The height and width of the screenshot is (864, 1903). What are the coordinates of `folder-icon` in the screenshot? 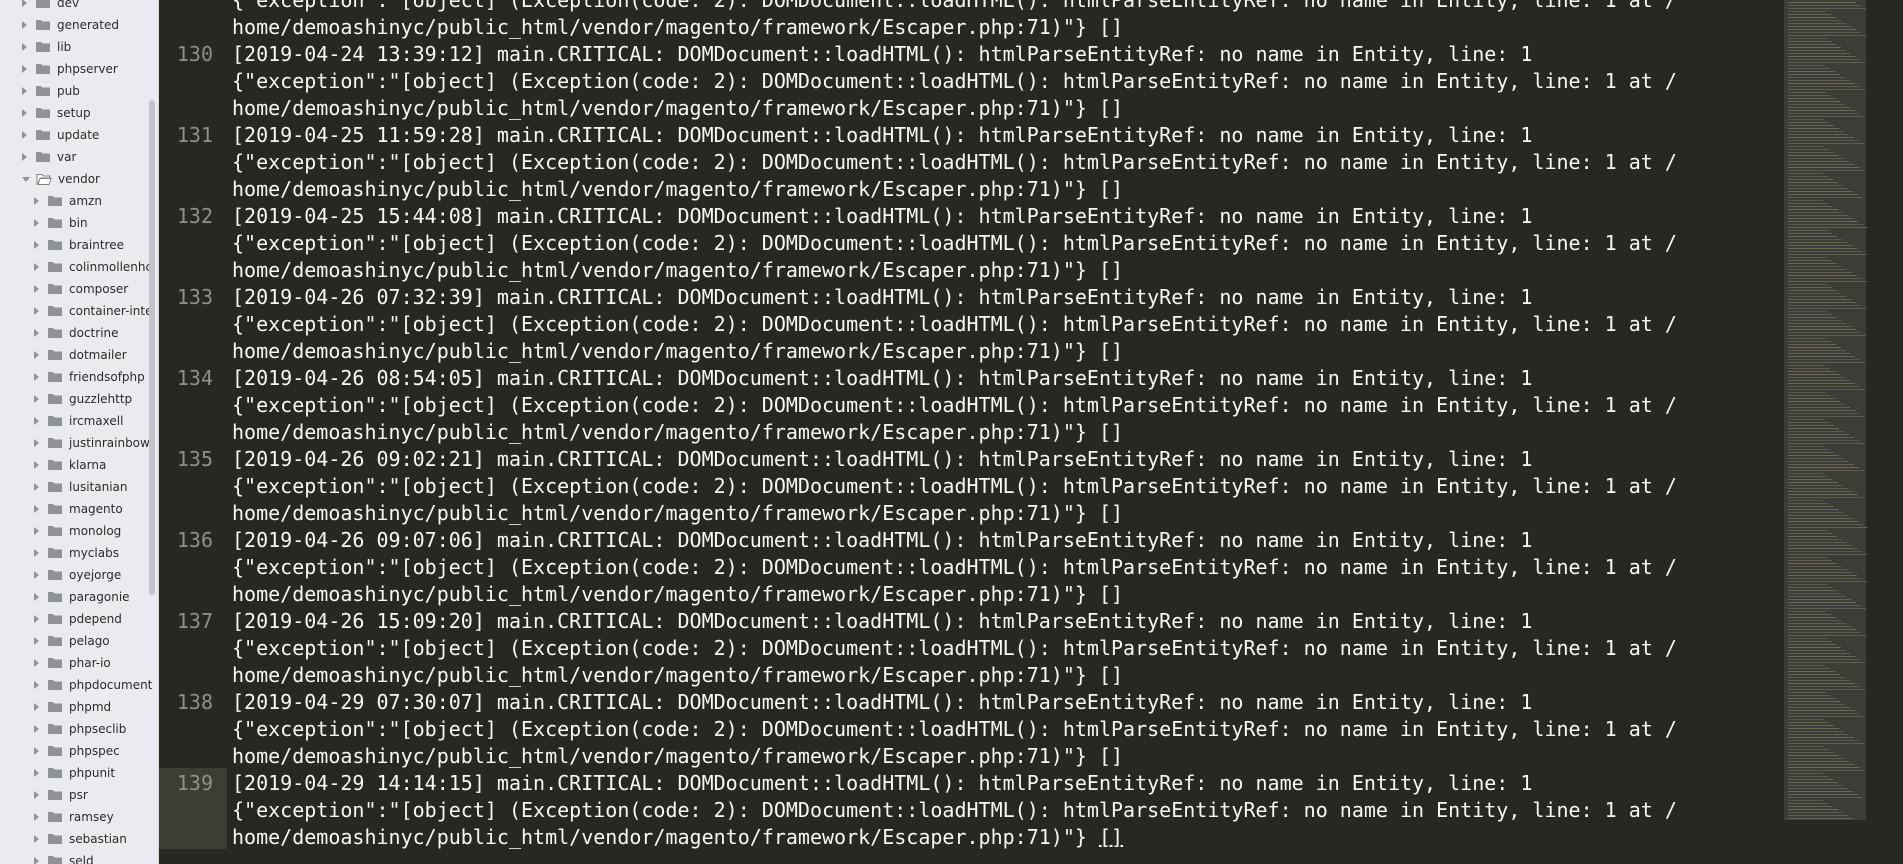 It's located at (55, 355).